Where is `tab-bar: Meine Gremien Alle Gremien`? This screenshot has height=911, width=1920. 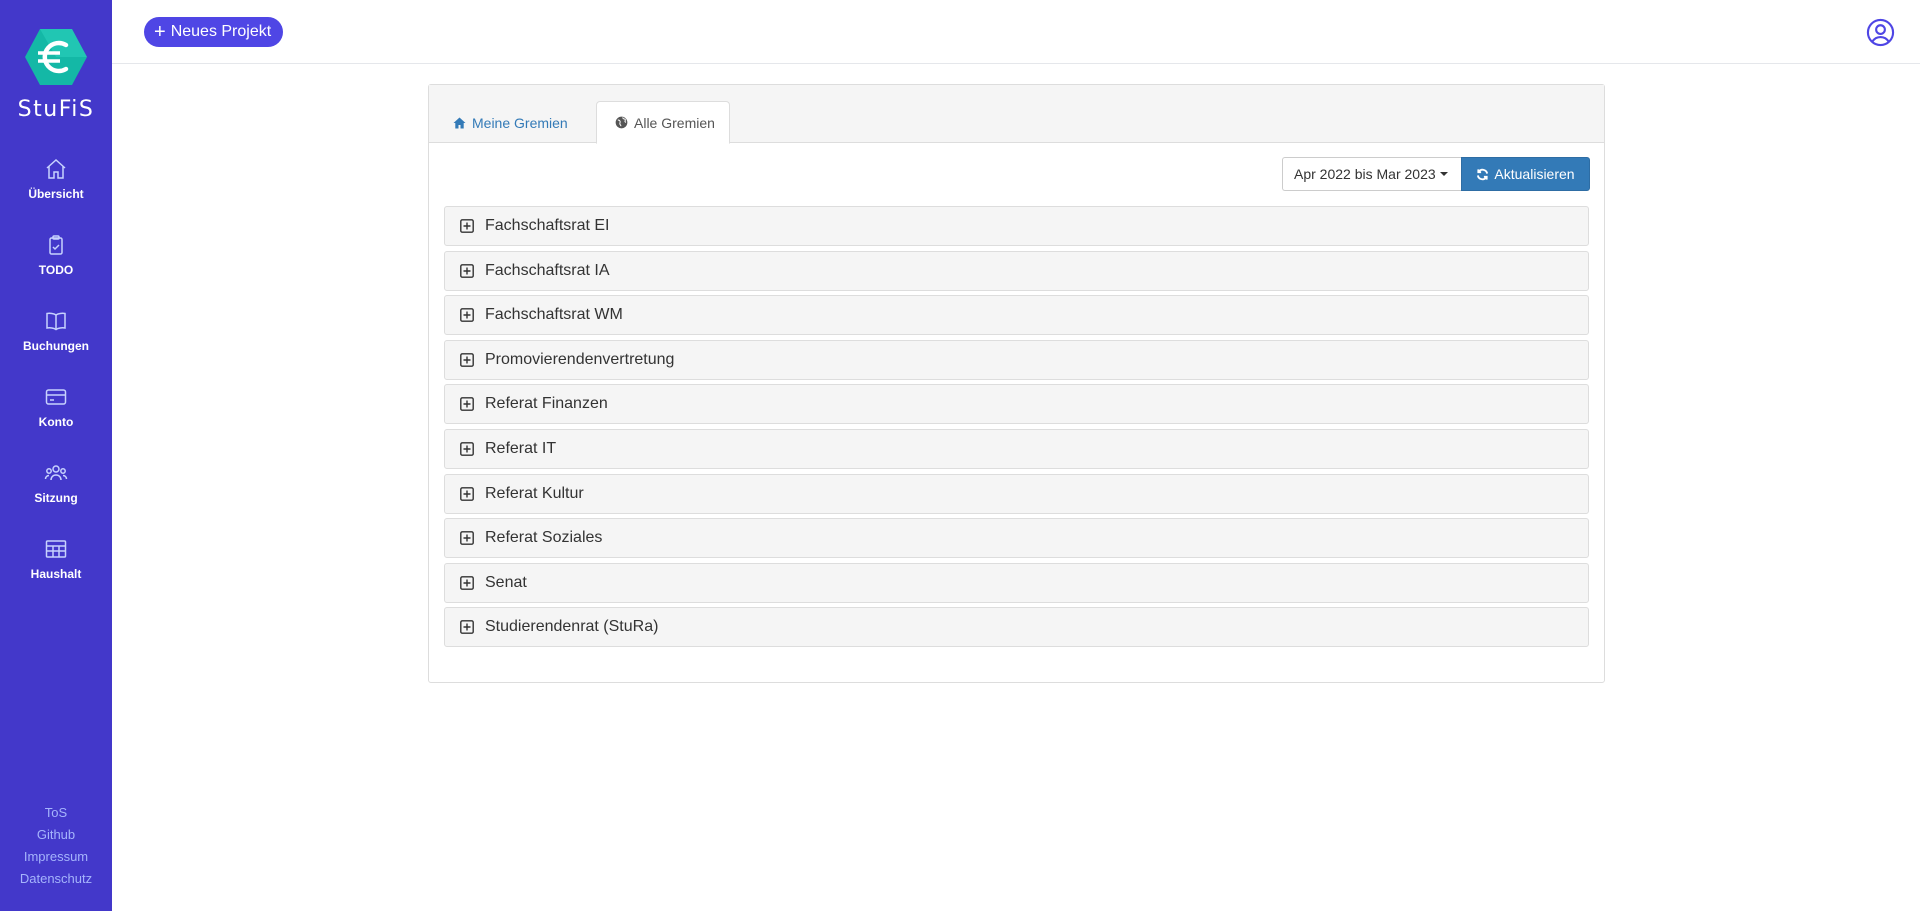
tab-bar: Meine Gremien Alle Gremien is located at coordinates (1016, 114).